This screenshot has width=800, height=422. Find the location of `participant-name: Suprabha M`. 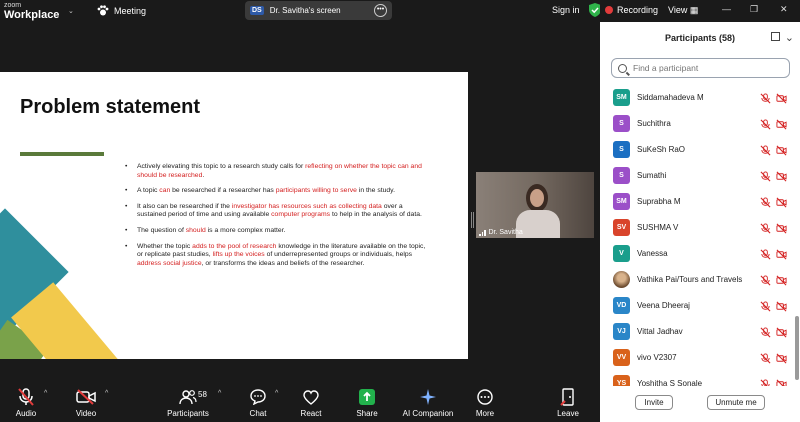

participant-name: Suprabha M is located at coordinates (659, 201).